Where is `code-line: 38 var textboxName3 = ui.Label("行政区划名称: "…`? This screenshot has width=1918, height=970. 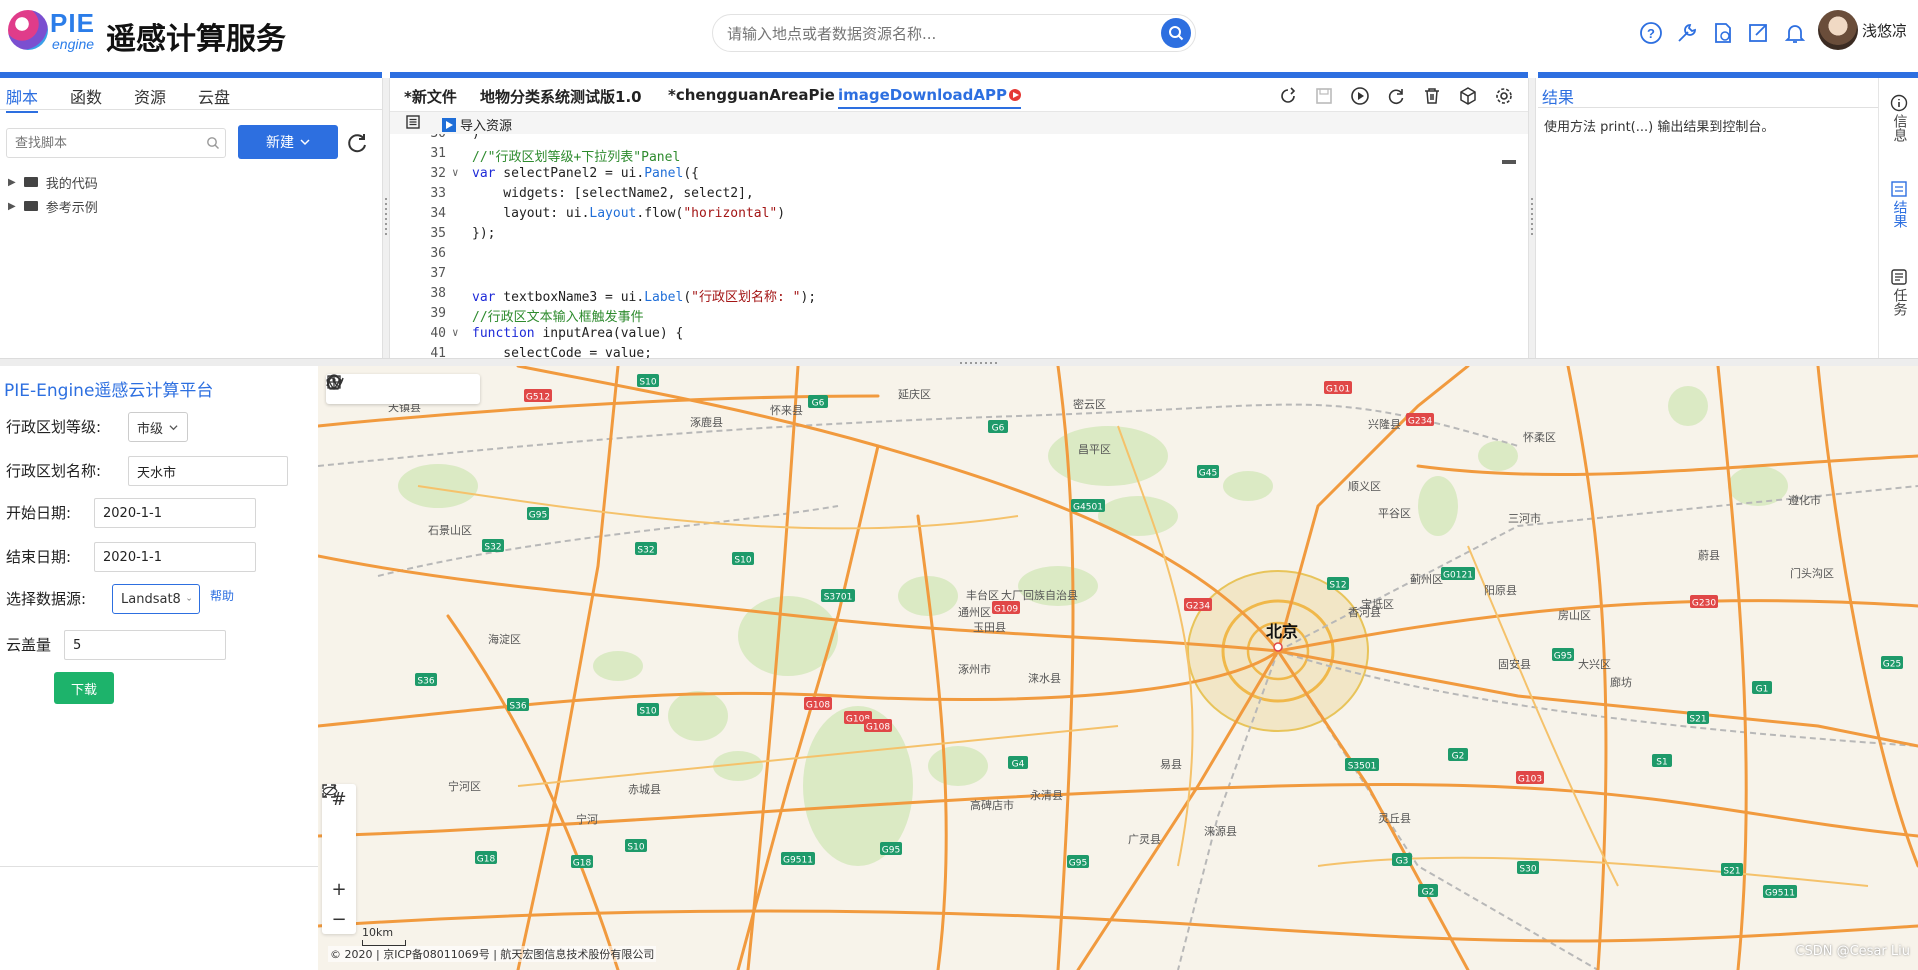
code-line: 38 var textboxName3 = ui.Label("行政区划名称: "… is located at coordinates (940, 295).